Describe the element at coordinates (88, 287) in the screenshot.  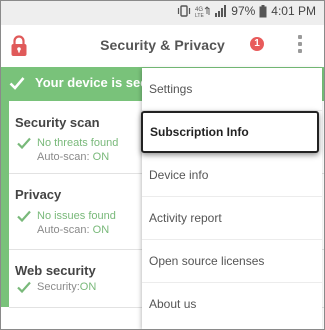
I see `status-value: ON` at that location.